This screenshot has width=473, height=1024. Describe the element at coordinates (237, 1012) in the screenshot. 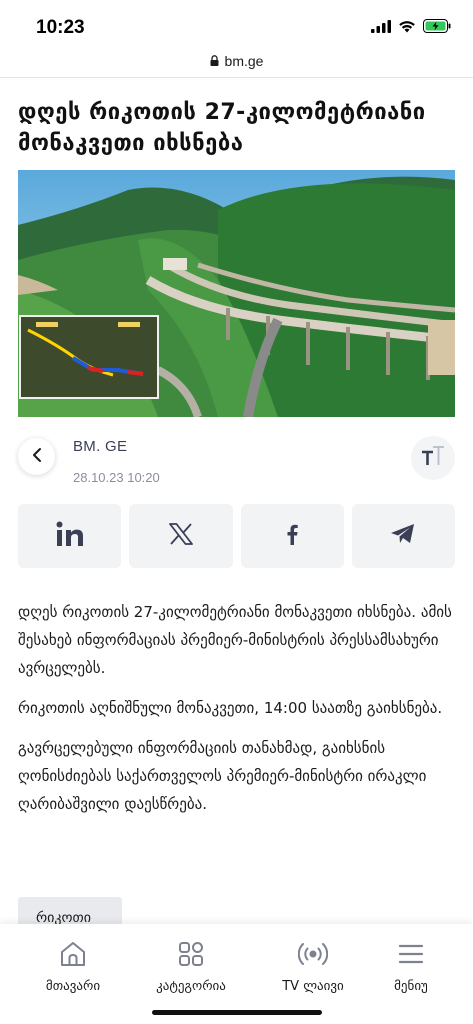

I see `home-indicator` at that location.